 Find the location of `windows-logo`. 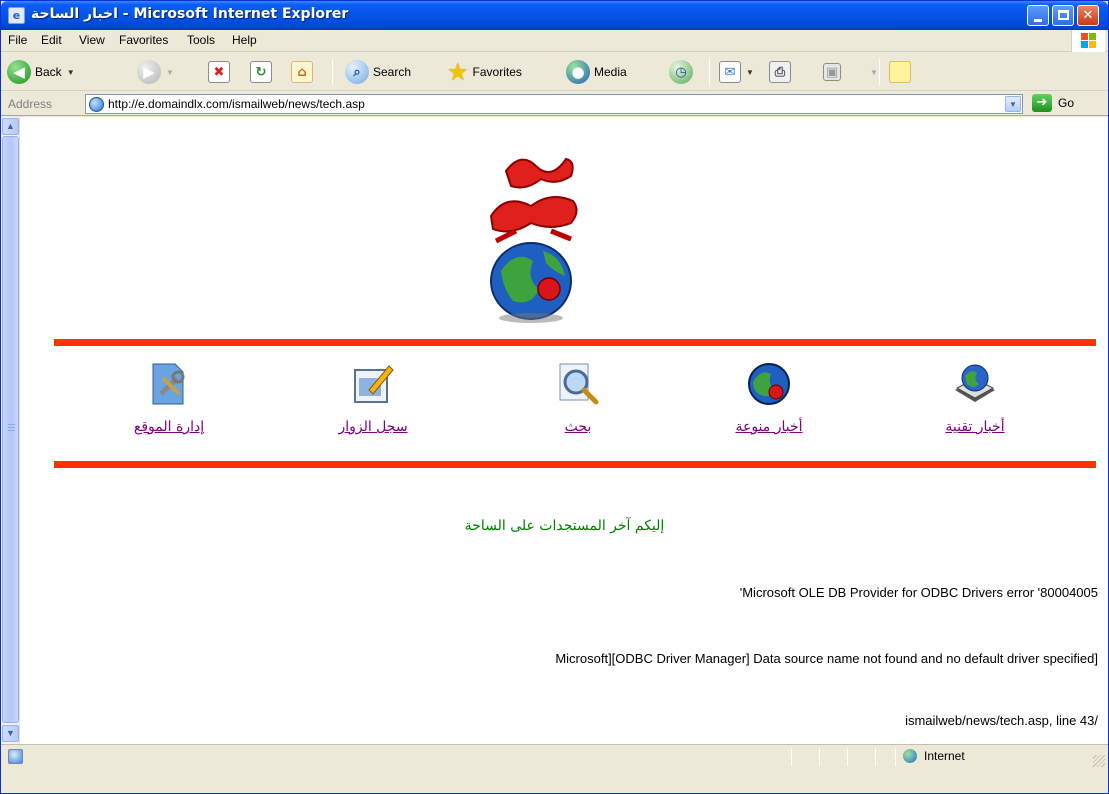

windows-logo is located at coordinates (1088, 41).